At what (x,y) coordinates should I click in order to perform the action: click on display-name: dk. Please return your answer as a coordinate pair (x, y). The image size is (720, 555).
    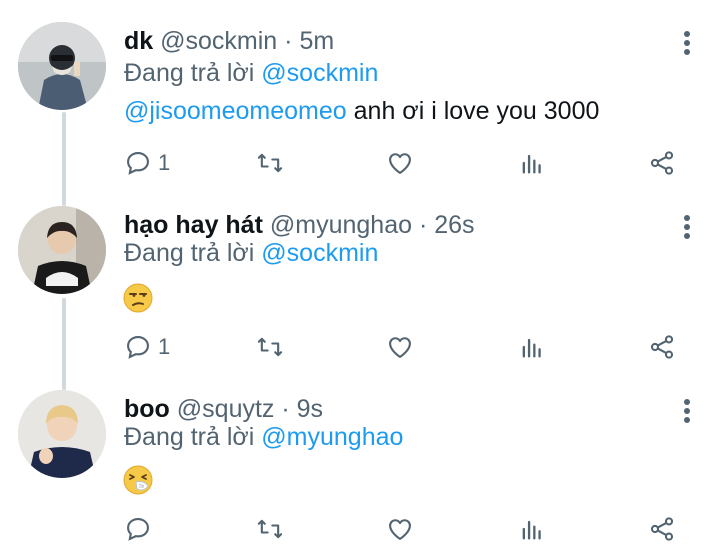
    Looking at the image, I should click on (138, 41).